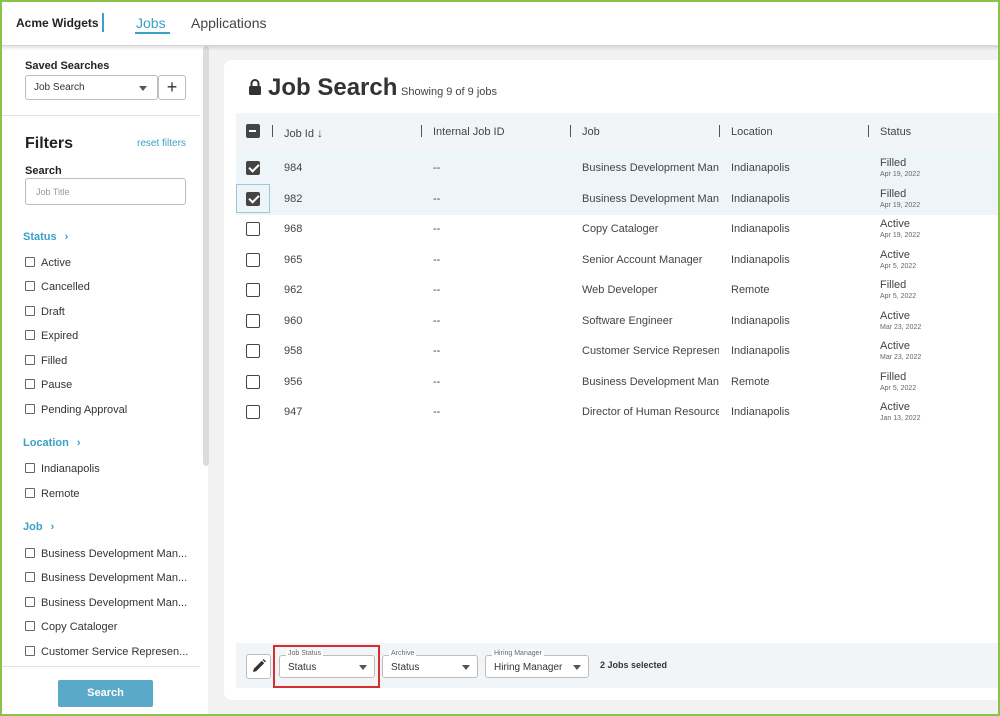 This screenshot has height=716, width=1000. What do you see at coordinates (107, 287) in the screenshot?
I see `filter-status-cancelled: Cancelled` at bounding box center [107, 287].